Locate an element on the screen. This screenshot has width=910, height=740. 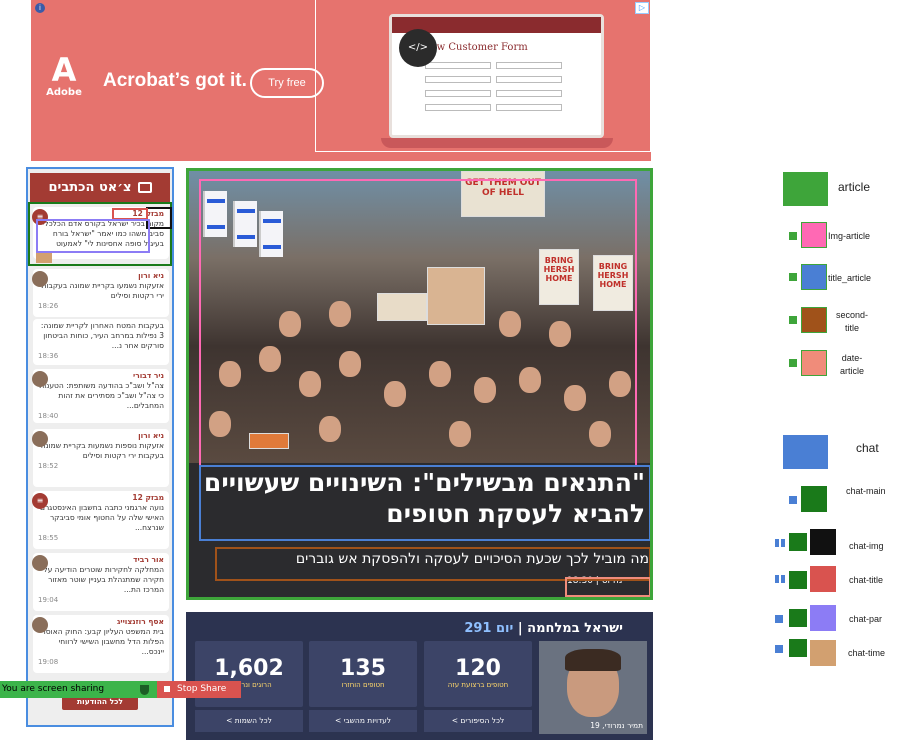
chat-time: 18:55 is located at coordinates (48, 538).